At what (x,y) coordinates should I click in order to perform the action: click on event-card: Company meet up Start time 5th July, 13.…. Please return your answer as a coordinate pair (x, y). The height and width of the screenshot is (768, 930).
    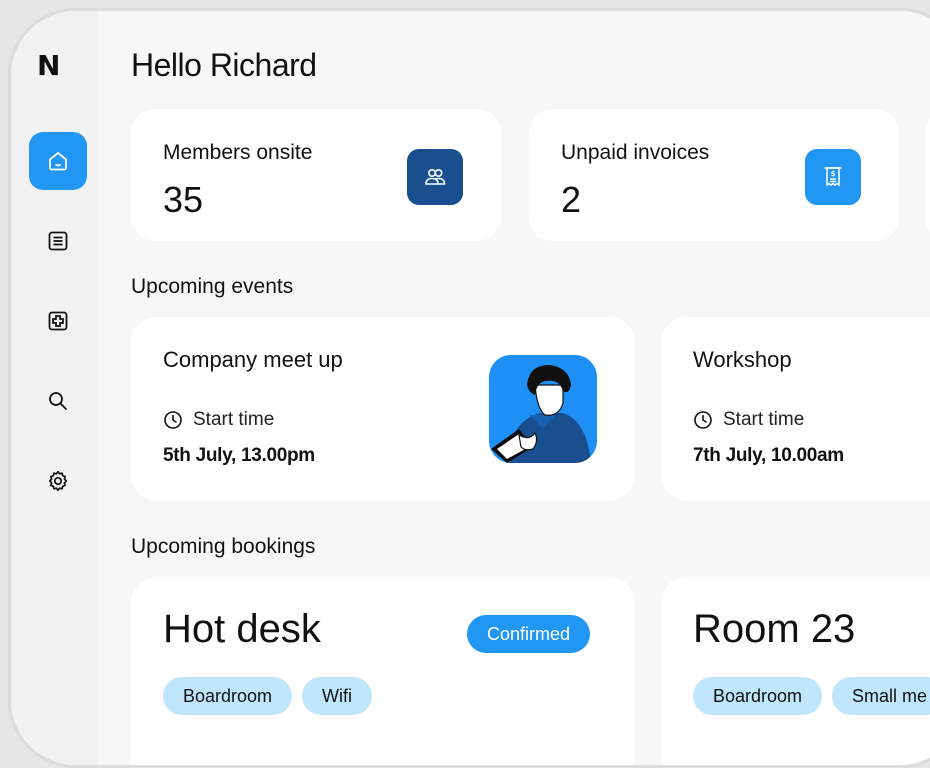
    Looking at the image, I should click on (383, 409).